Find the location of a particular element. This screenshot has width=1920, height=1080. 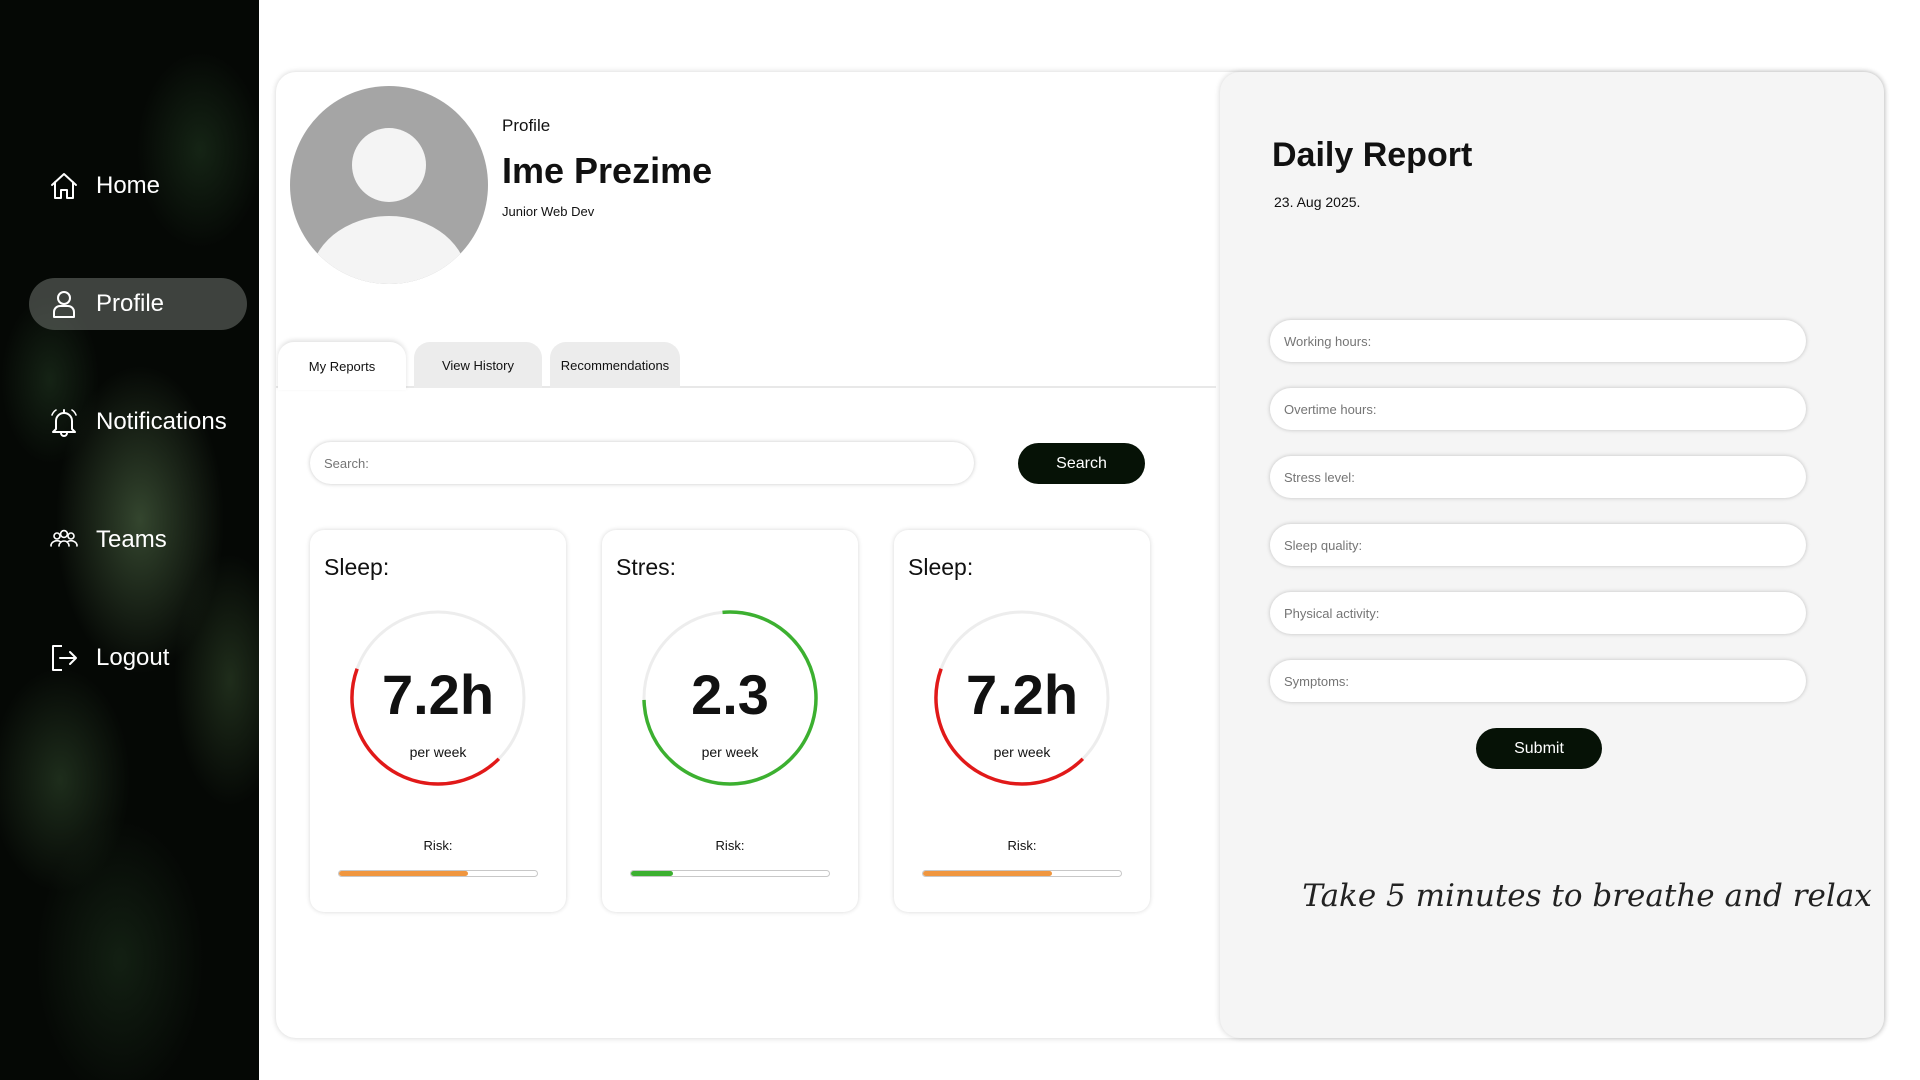

report-title: Daily Report is located at coordinates (1372, 155).